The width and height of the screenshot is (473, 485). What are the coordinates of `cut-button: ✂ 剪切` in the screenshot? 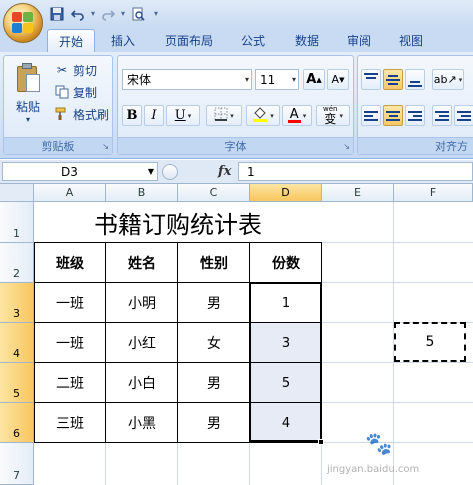 It's located at (75, 70).